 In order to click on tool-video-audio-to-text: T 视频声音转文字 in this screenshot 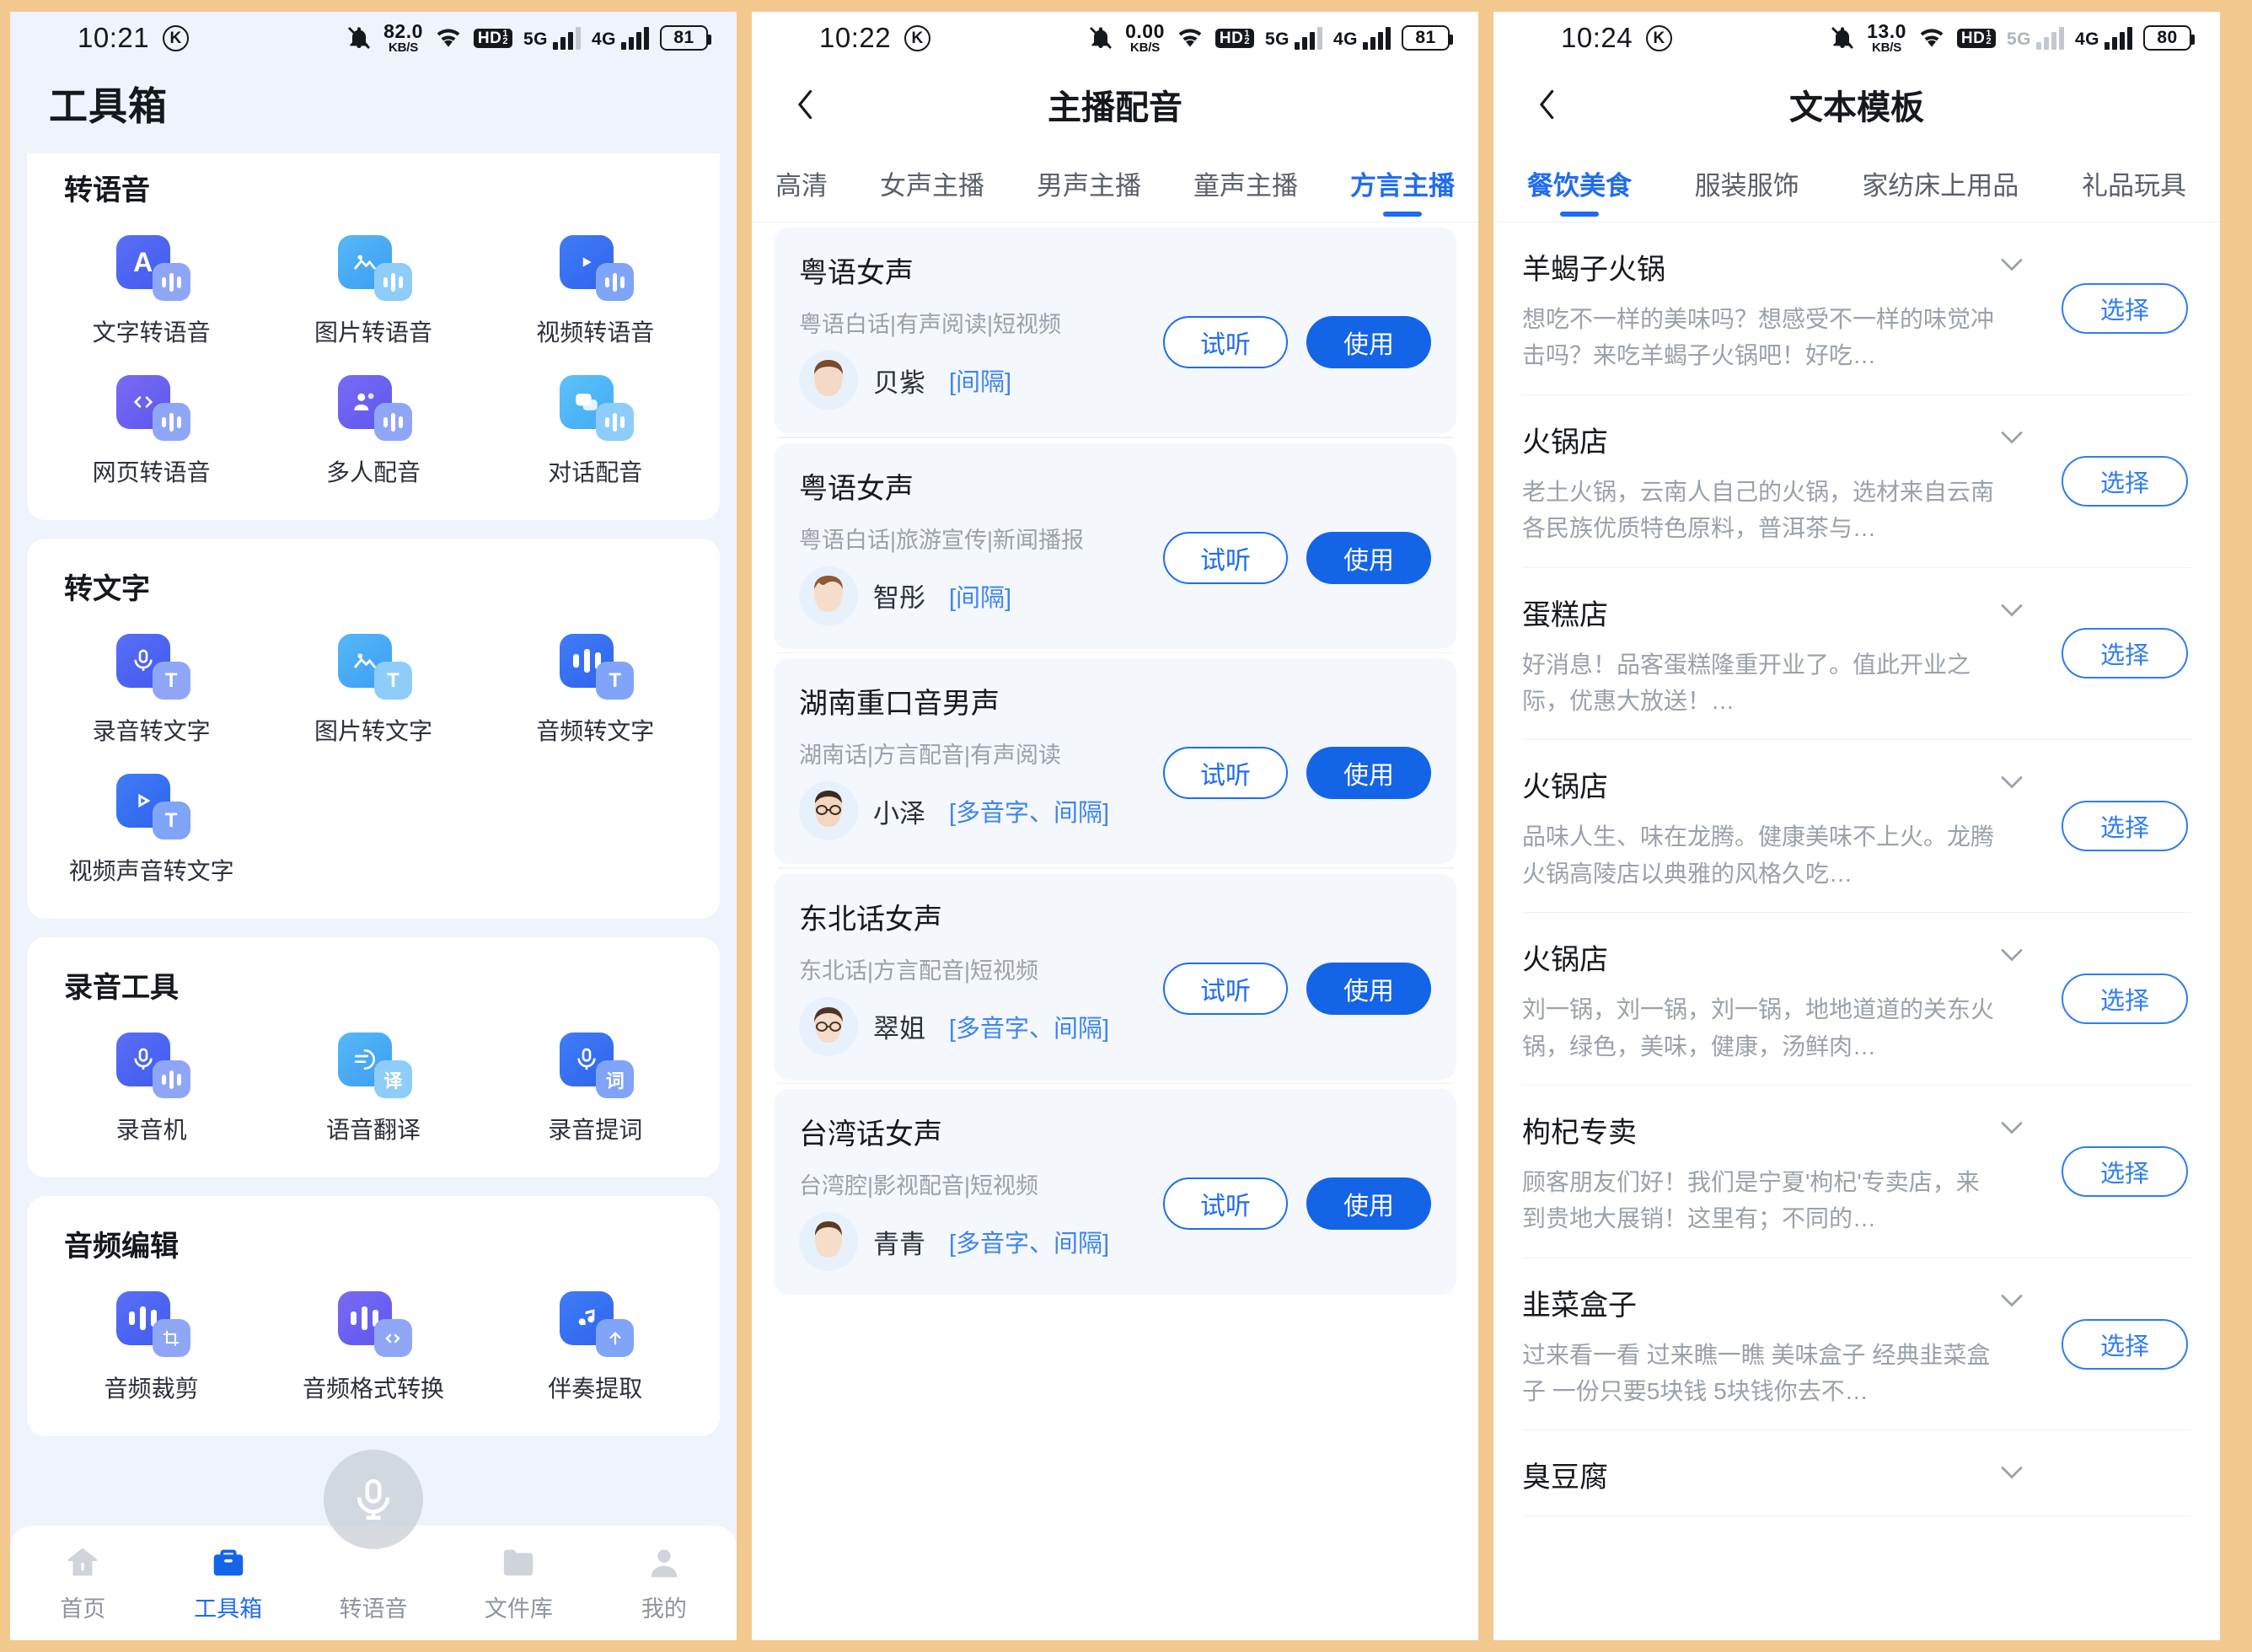, I will do `click(151, 823)`.